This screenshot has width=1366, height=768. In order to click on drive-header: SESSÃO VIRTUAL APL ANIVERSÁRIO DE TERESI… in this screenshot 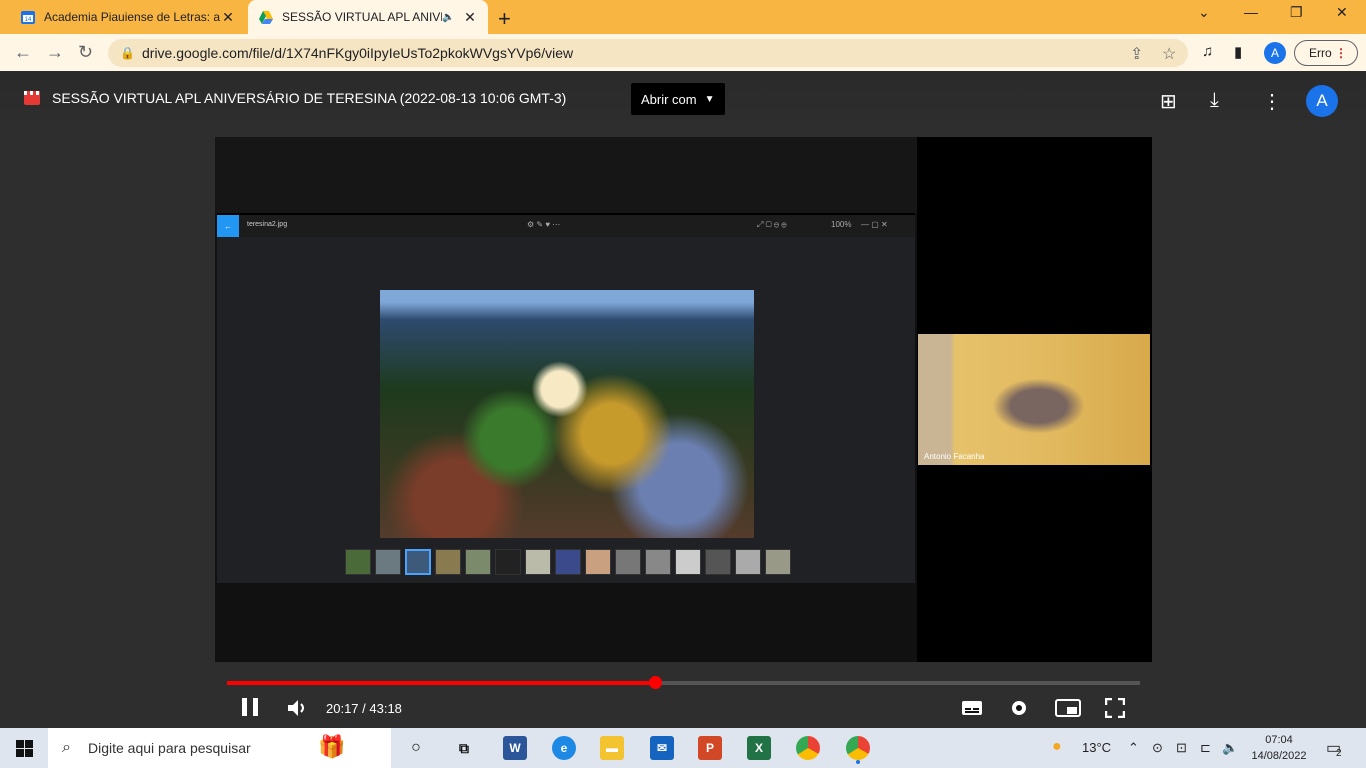, I will do `click(683, 100)`.